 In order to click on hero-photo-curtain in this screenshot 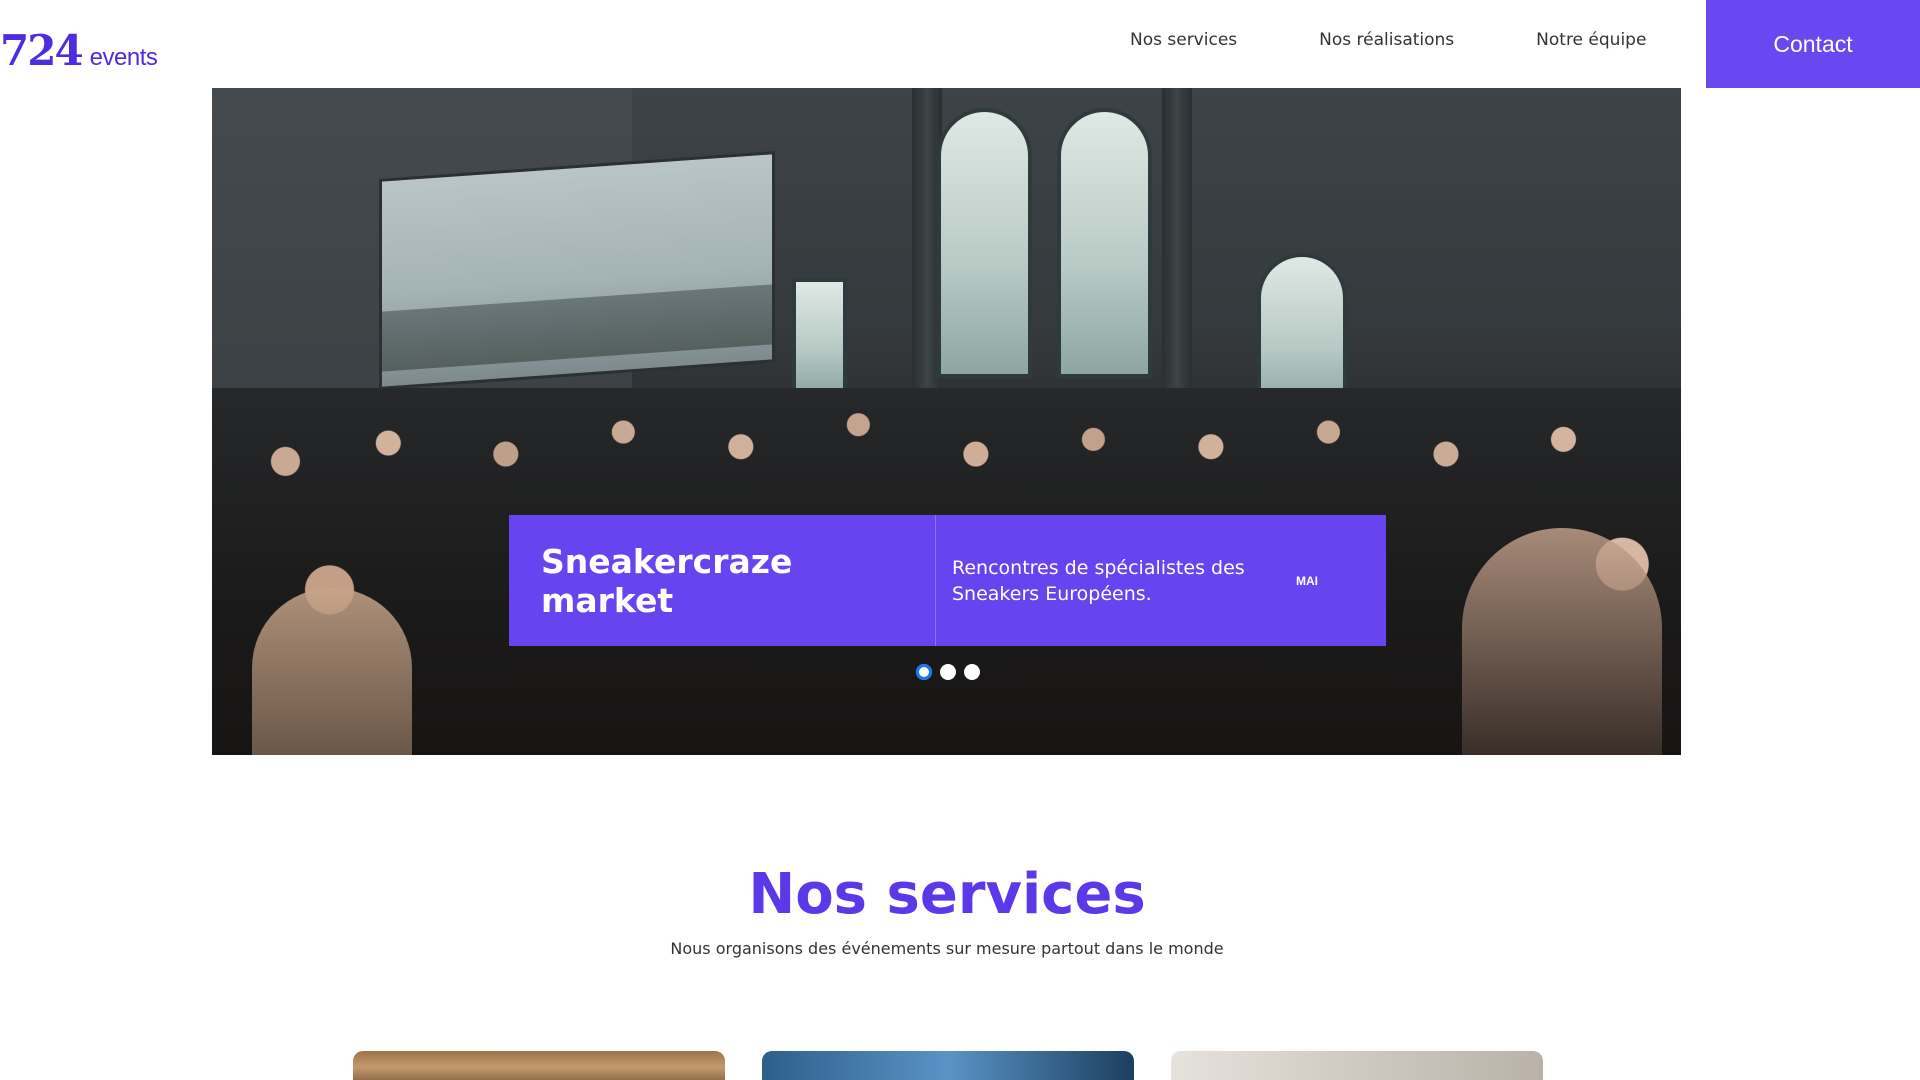, I will do `click(1177, 258)`.